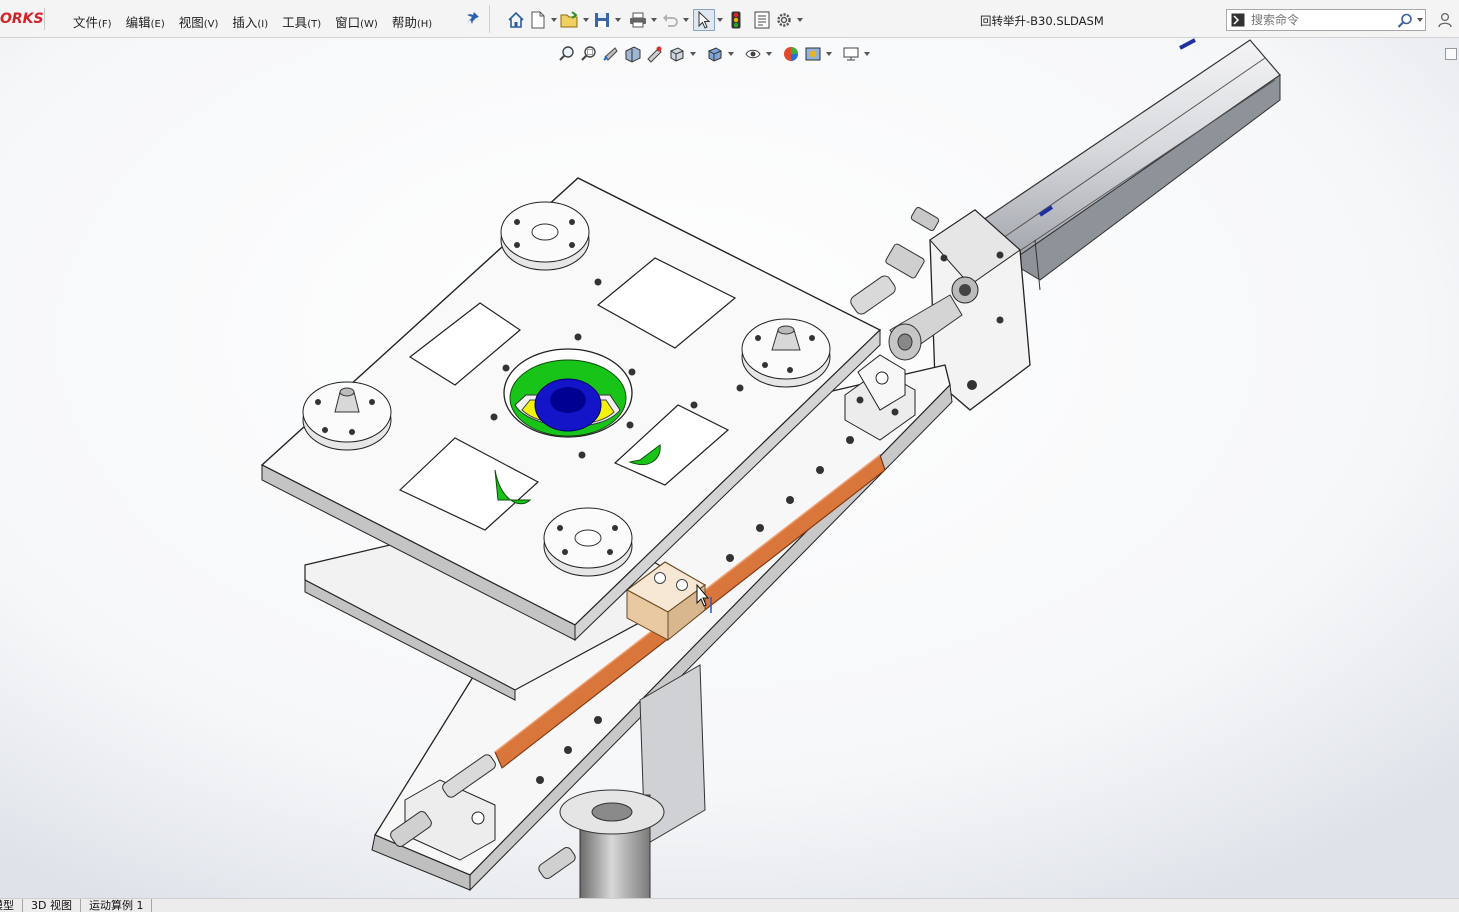 Image resolution: width=1459 pixels, height=912 pixels. Describe the element at coordinates (589, 54) in the screenshot. I see `zoom-to-area-icon` at that location.